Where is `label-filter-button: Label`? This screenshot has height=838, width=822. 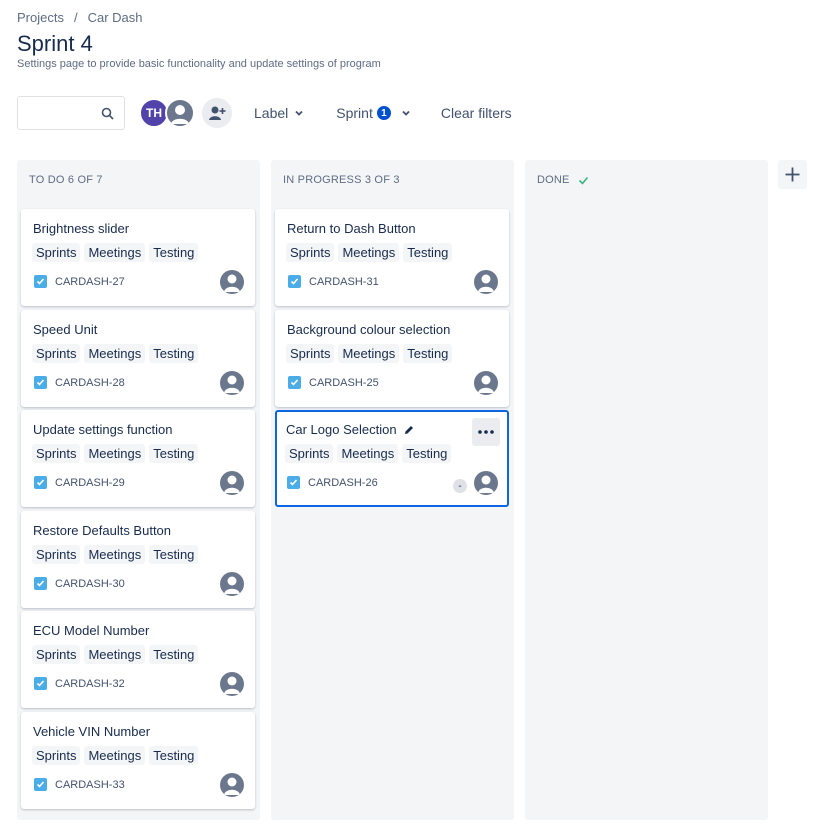
label-filter-button: Label is located at coordinates (279, 113).